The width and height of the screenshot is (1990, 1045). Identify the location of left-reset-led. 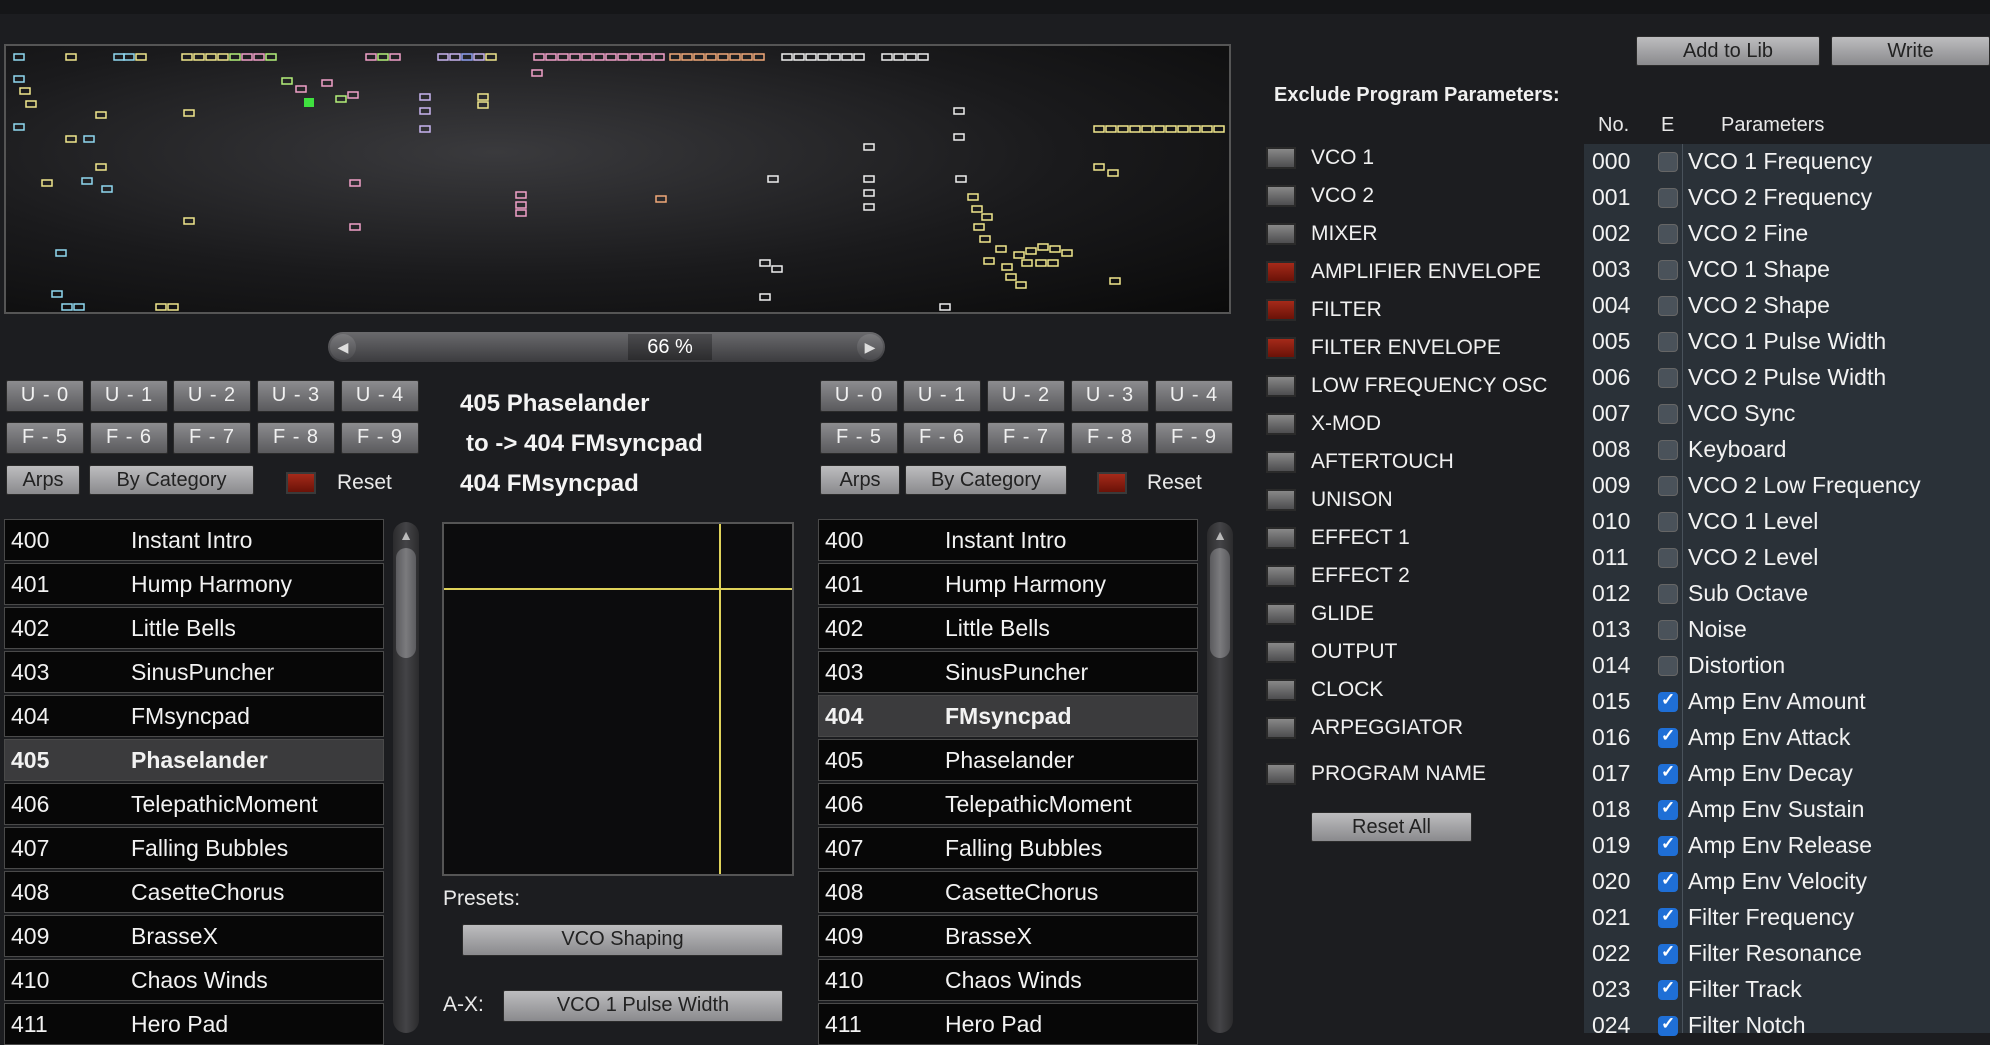
(301, 483).